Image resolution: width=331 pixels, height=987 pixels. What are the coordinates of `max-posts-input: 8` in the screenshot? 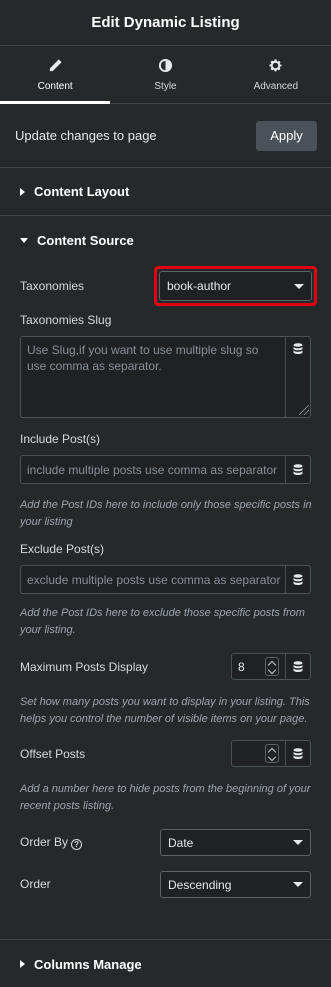 It's located at (258, 666).